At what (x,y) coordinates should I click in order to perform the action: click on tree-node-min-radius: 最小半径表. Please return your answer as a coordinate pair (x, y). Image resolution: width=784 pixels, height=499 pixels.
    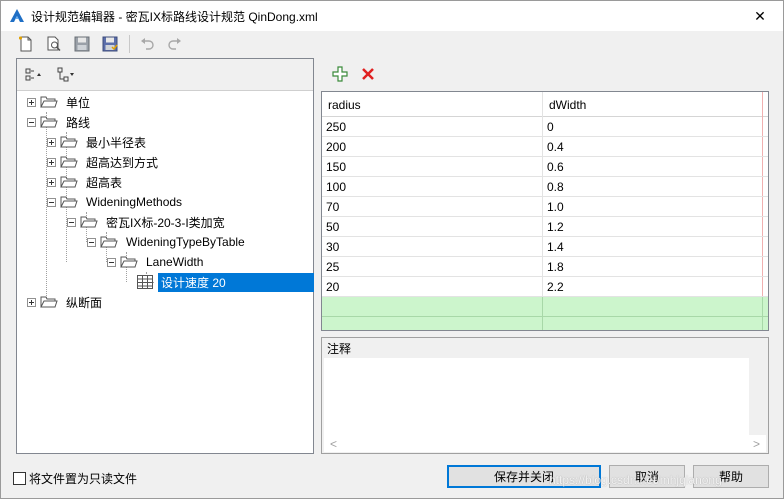
    Looking at the image, I should click on (98, 142).